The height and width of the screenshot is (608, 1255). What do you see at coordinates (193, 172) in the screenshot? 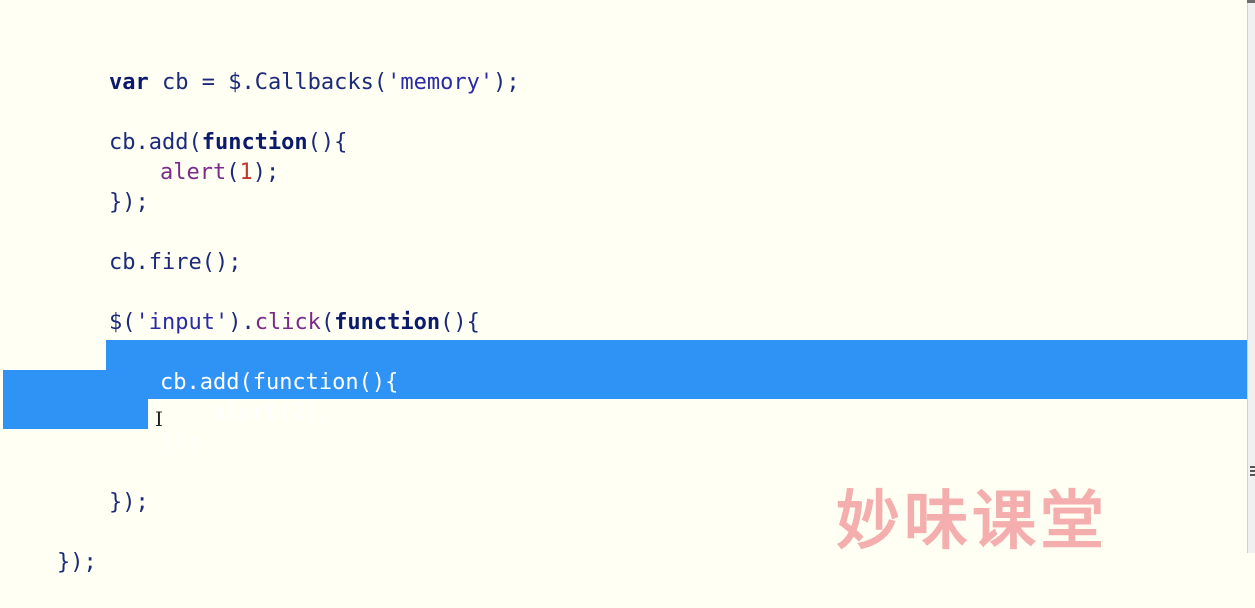
I see `function-name: alert` at bounding box center [193, 172].